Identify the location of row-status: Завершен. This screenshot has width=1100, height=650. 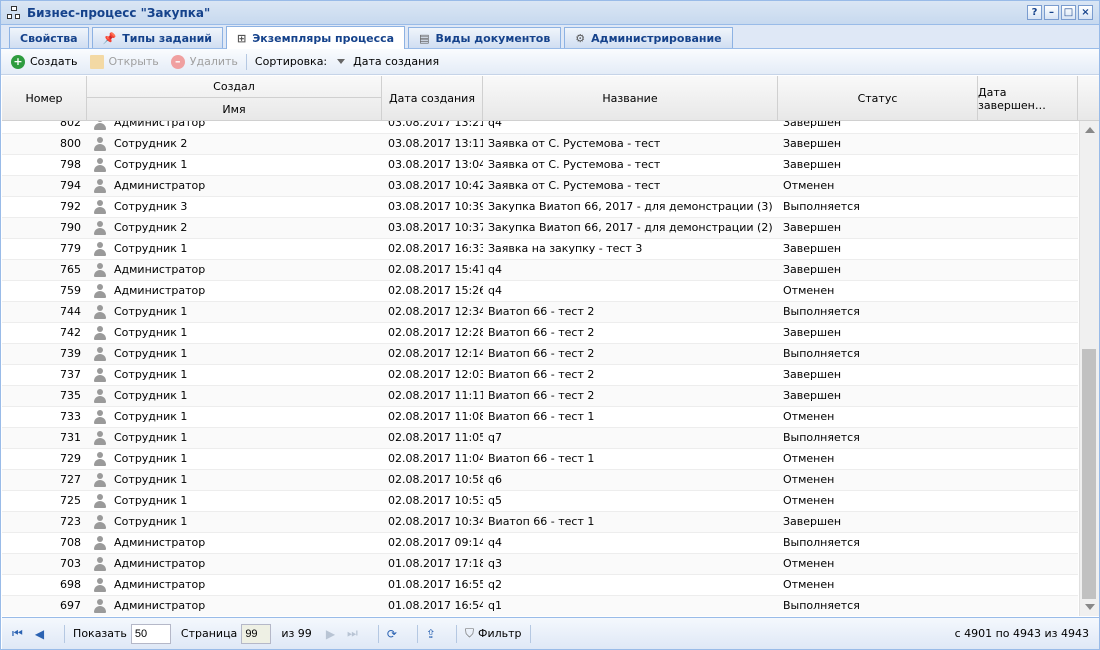
(812, 143).